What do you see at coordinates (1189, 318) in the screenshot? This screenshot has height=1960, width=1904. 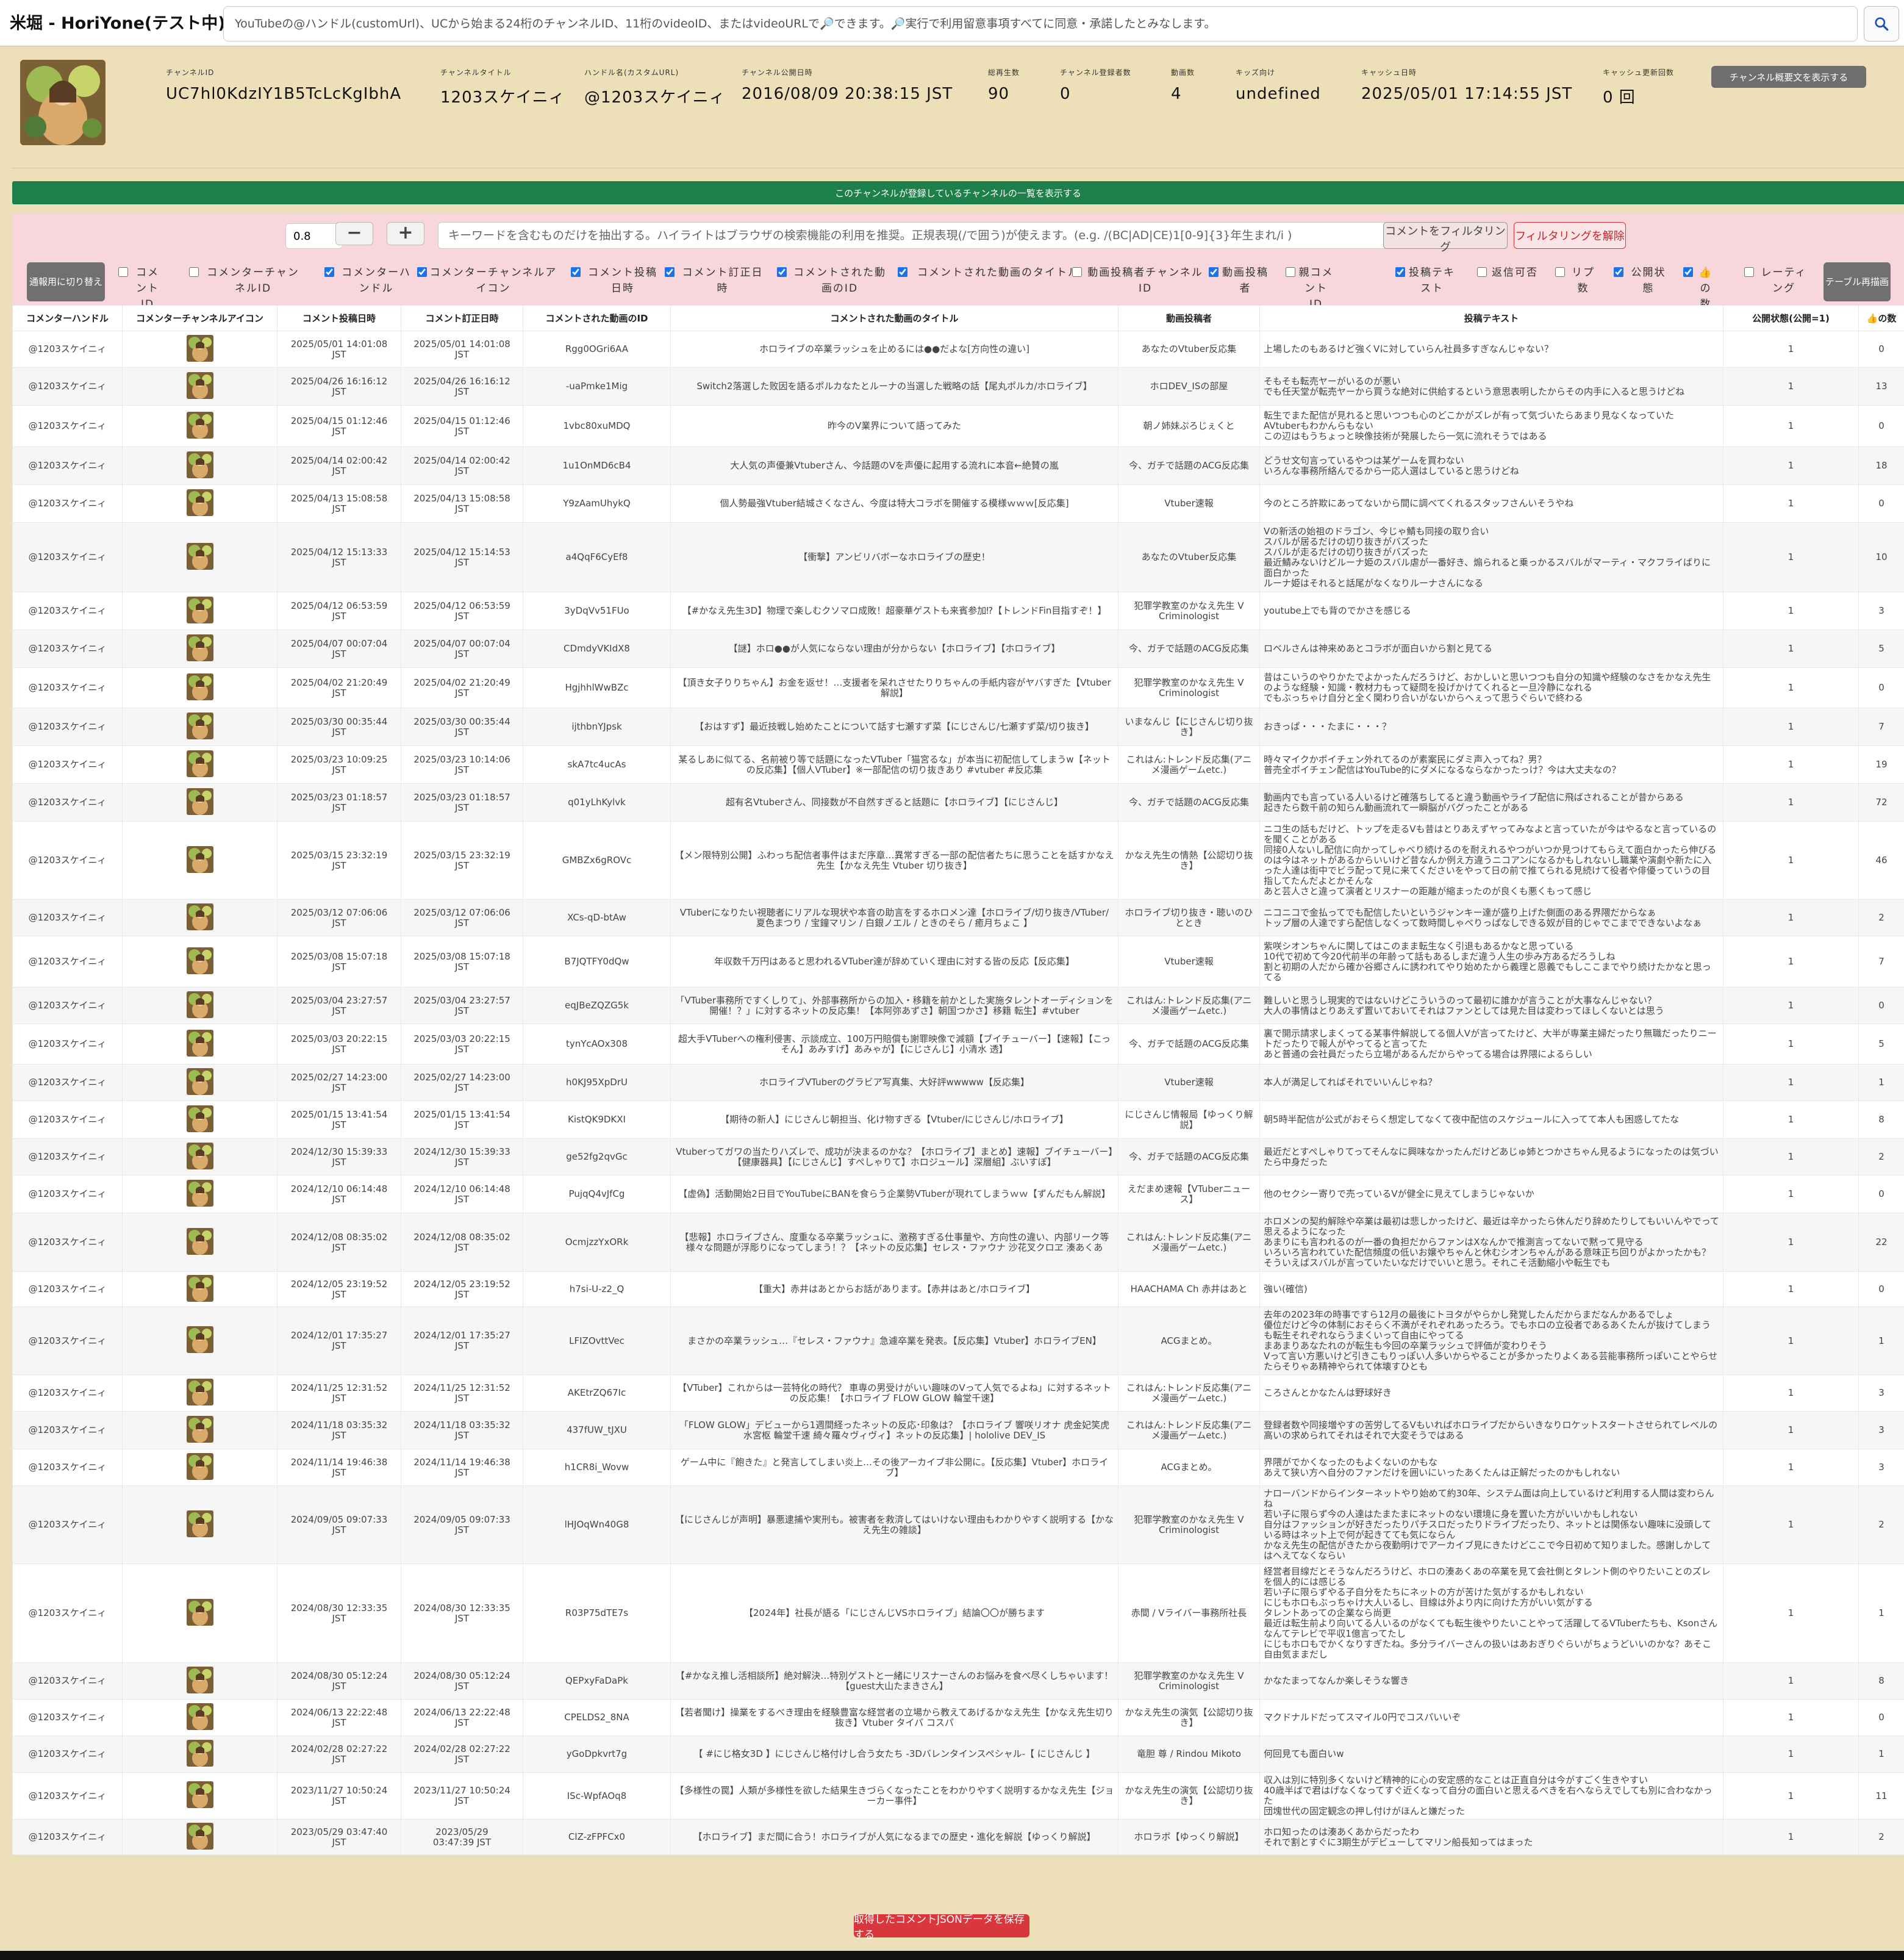 I see `column-header: 動画投稿者` at bounding box center [1189, 318].